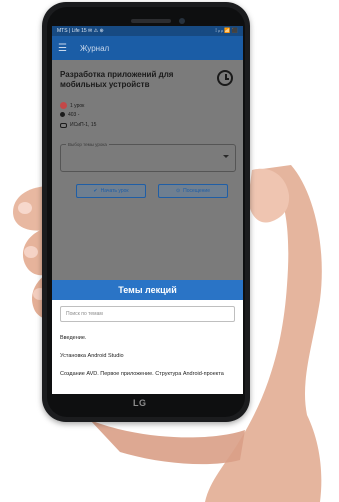  I want to click on clock-icon, so click(225, 78).